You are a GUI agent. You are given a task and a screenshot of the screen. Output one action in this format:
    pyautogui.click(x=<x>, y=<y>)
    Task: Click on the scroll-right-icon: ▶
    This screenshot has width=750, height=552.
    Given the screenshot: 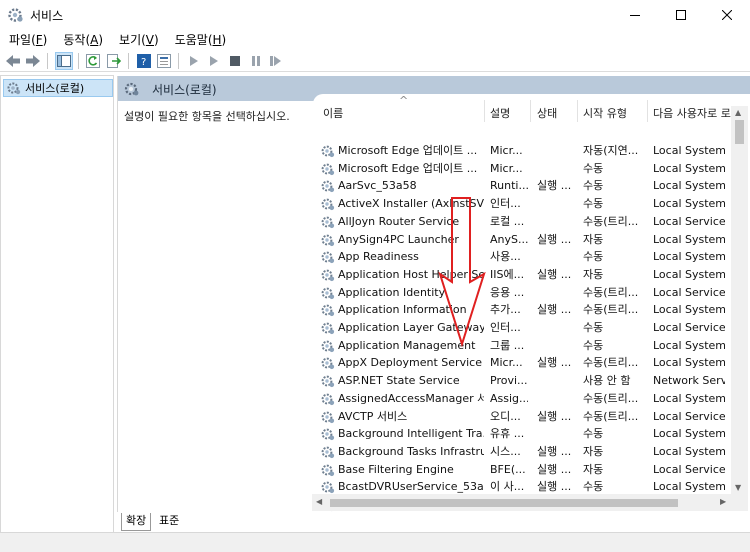 What is the action you would take?
    pyautogui.click(x=723, y=501)
    